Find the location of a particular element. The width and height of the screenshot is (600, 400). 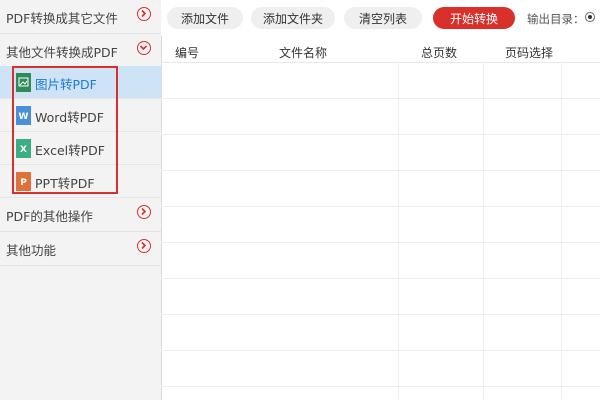

column-header-page-select: 页码选择 is located at coordinates (529, 52).